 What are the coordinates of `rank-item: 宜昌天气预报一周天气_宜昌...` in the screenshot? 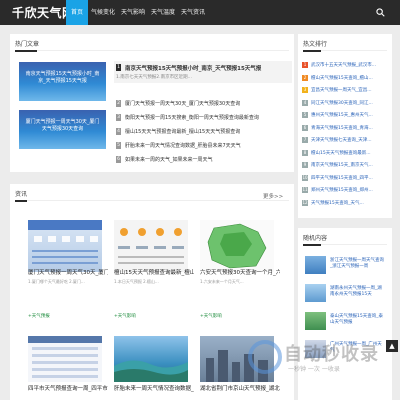 It's located at (350, 90).